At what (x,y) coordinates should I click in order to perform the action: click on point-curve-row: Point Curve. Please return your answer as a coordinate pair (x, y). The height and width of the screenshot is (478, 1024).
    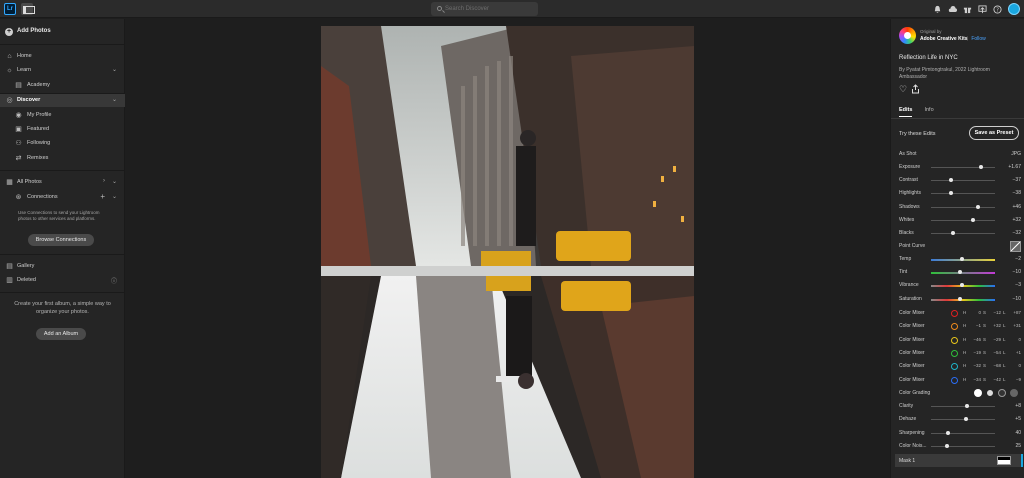
    Looking at the image, I should click on (957, 246).